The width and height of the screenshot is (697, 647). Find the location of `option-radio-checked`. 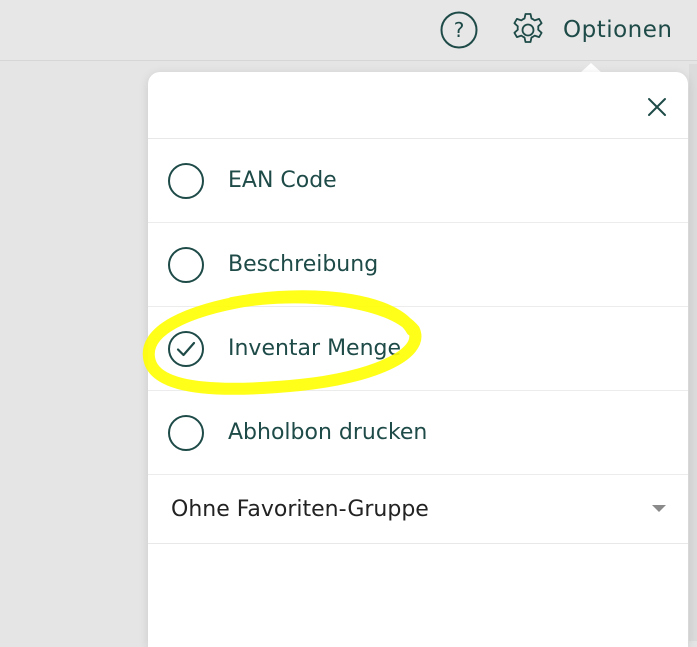

option-radio-checked is located at coordinates (186, 348).